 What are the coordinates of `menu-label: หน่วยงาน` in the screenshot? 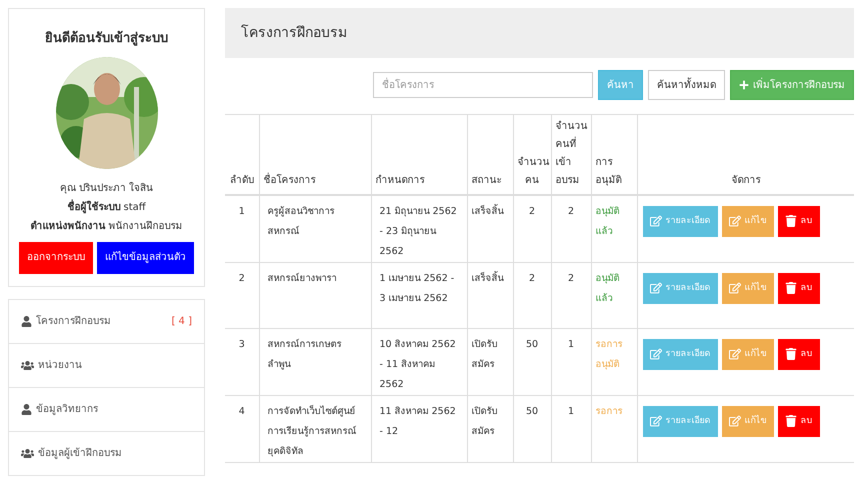 It's located at (60, 365).